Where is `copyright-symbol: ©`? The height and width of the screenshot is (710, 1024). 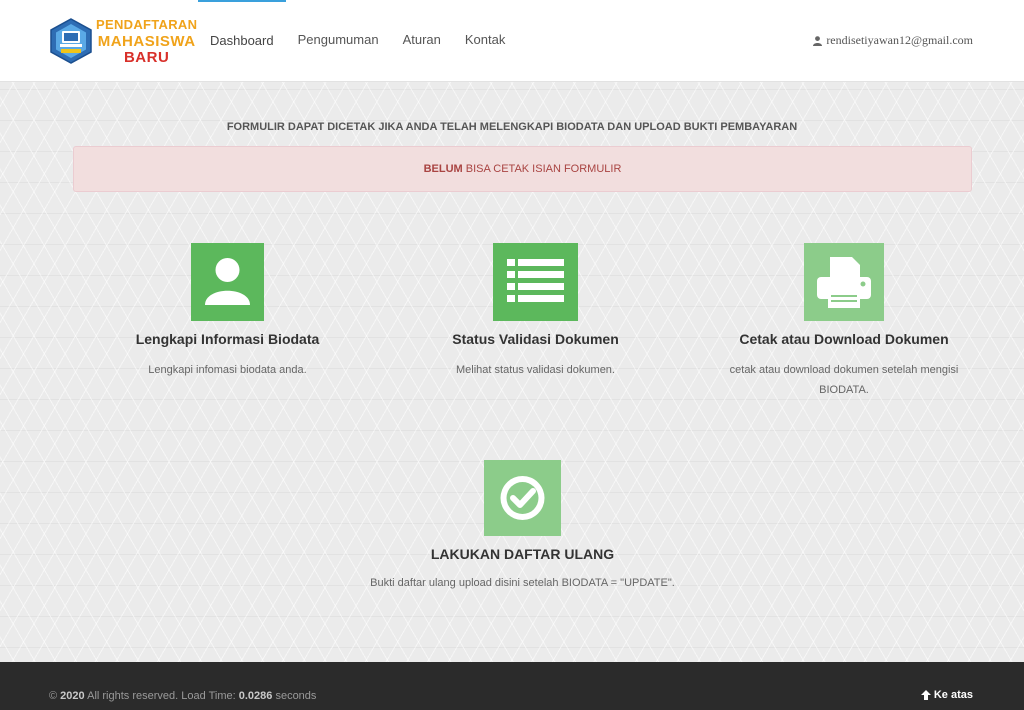 copyright-symbol: © is located at coordinates (55, 696).